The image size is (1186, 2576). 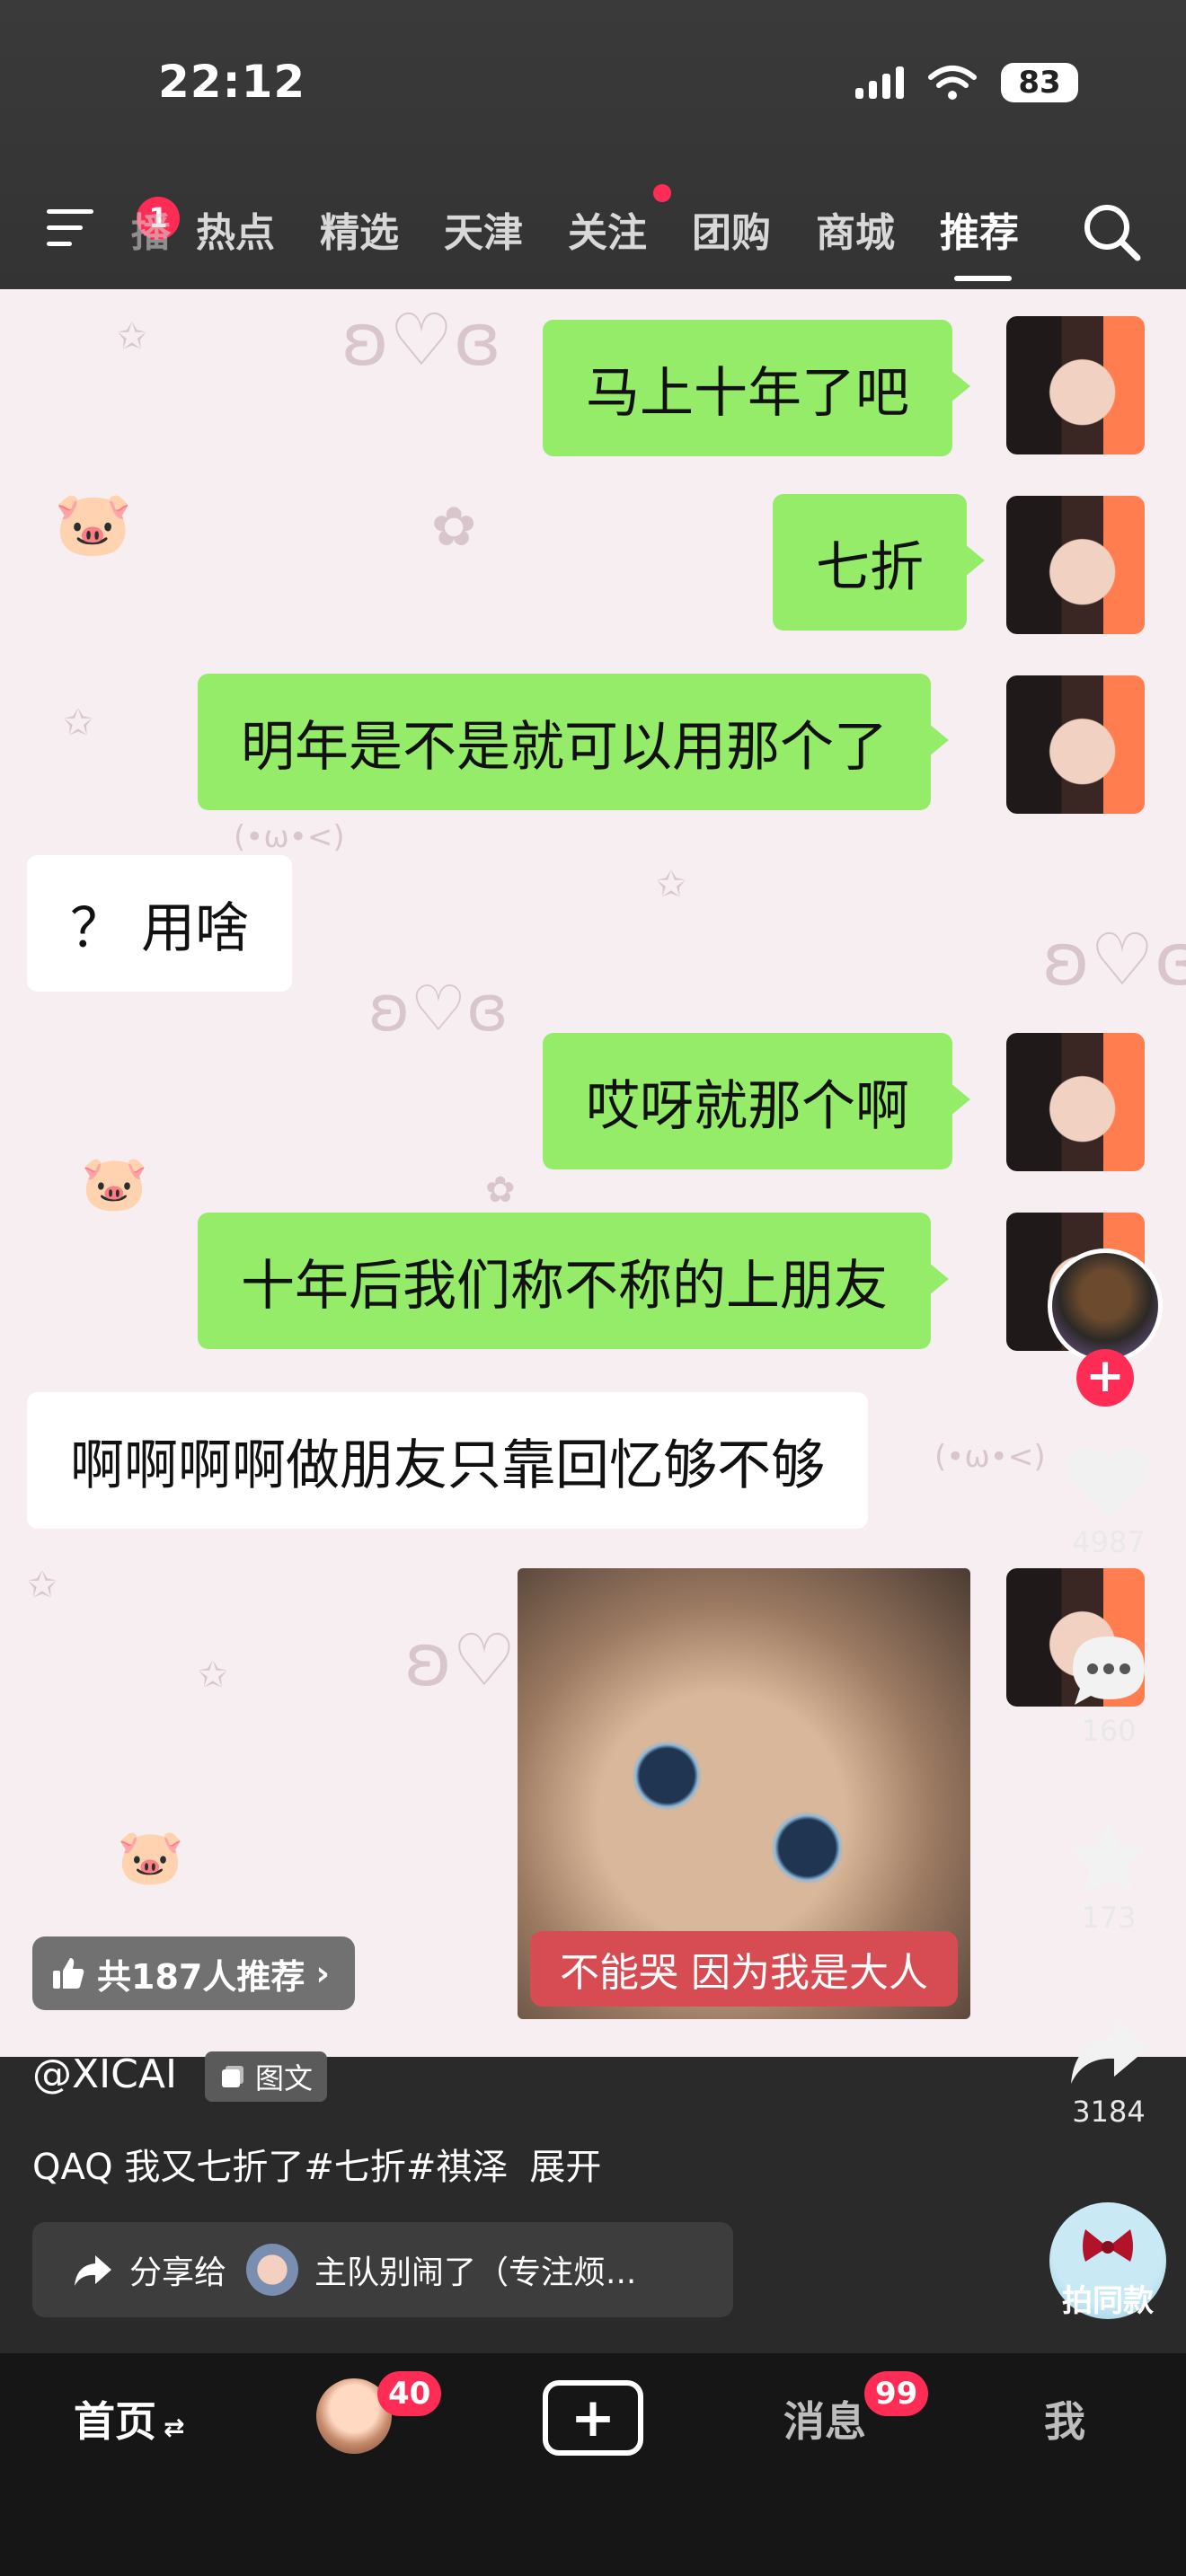 What do you see at coordinates (409, 2393) in the screenshot?
I see `friends-badge: 40` at bounding box center [409, 2393].